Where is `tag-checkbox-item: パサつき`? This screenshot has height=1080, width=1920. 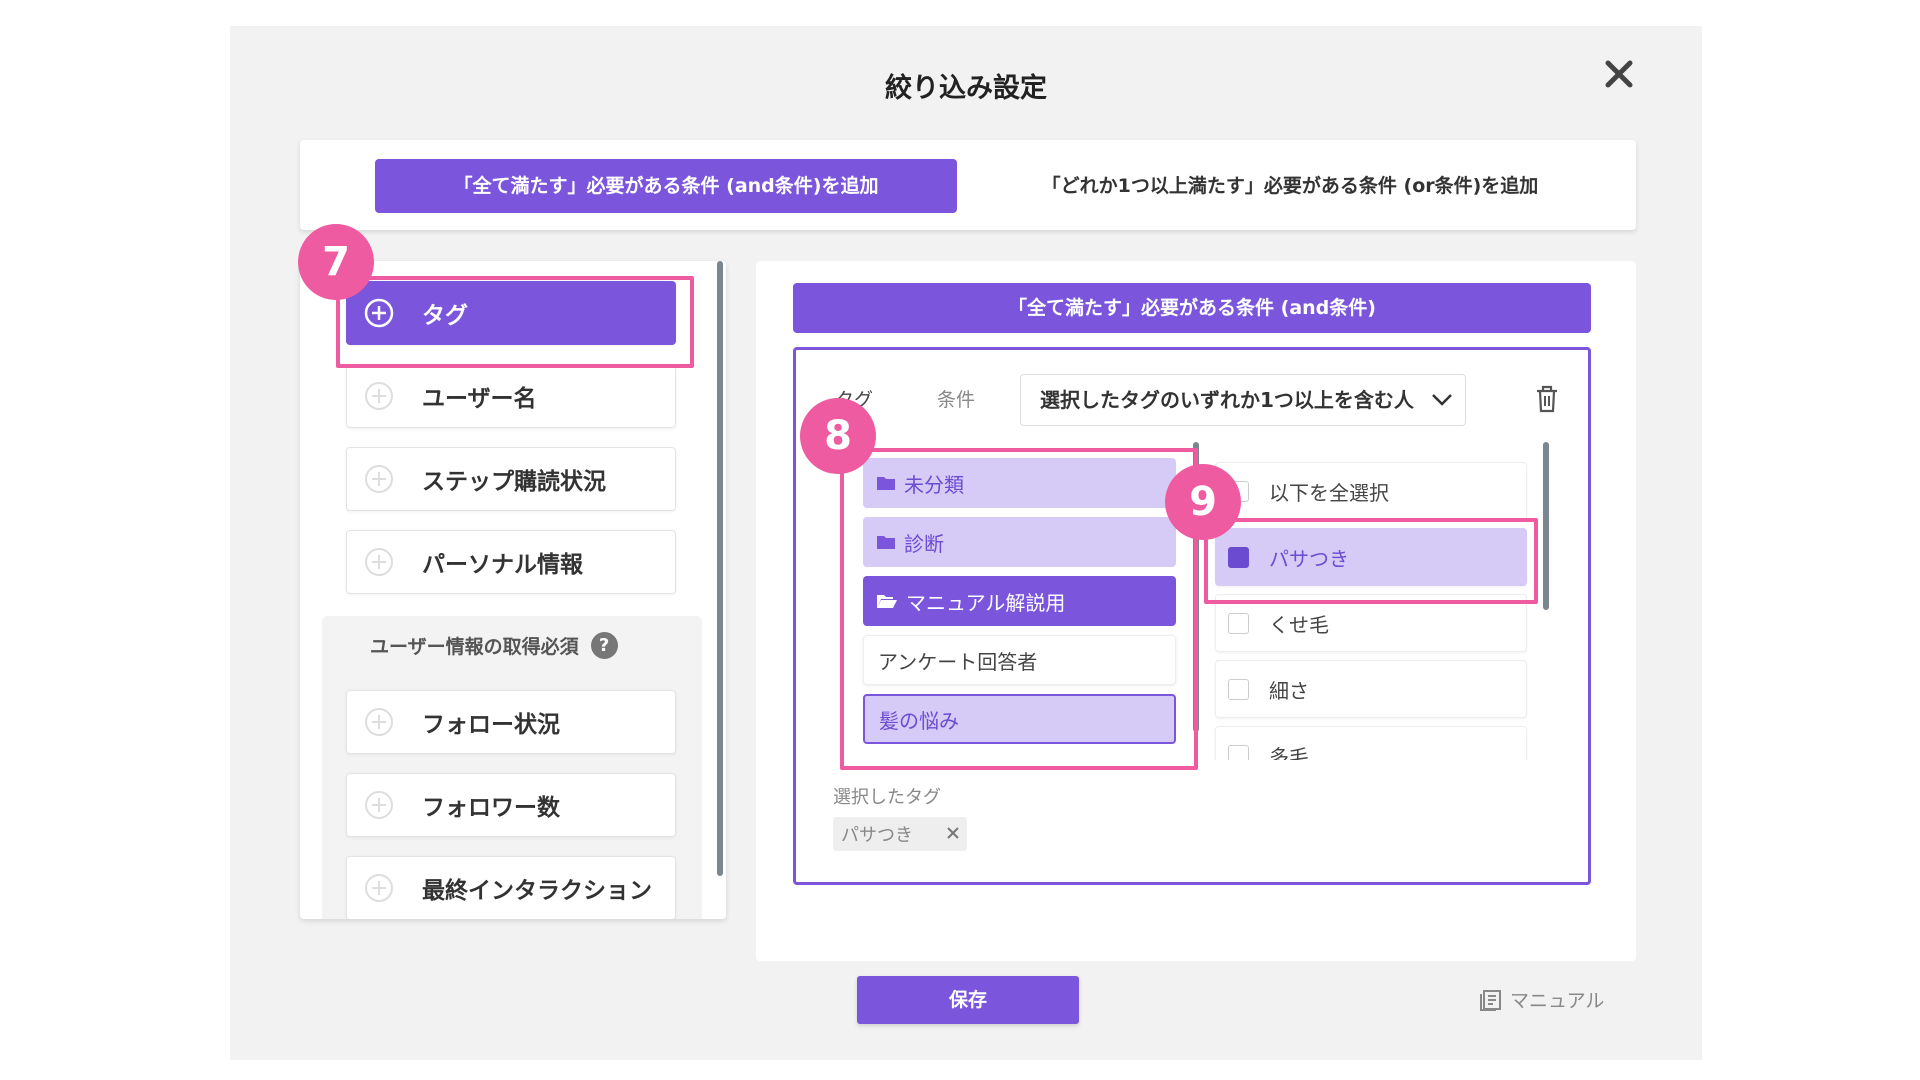 tag-checkbox-item: パサつき is located at coordinates (1371, 557).